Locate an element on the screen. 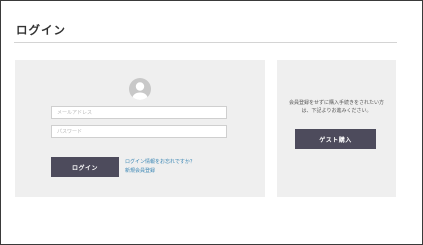  password-input is located at coordinates (139, 131).